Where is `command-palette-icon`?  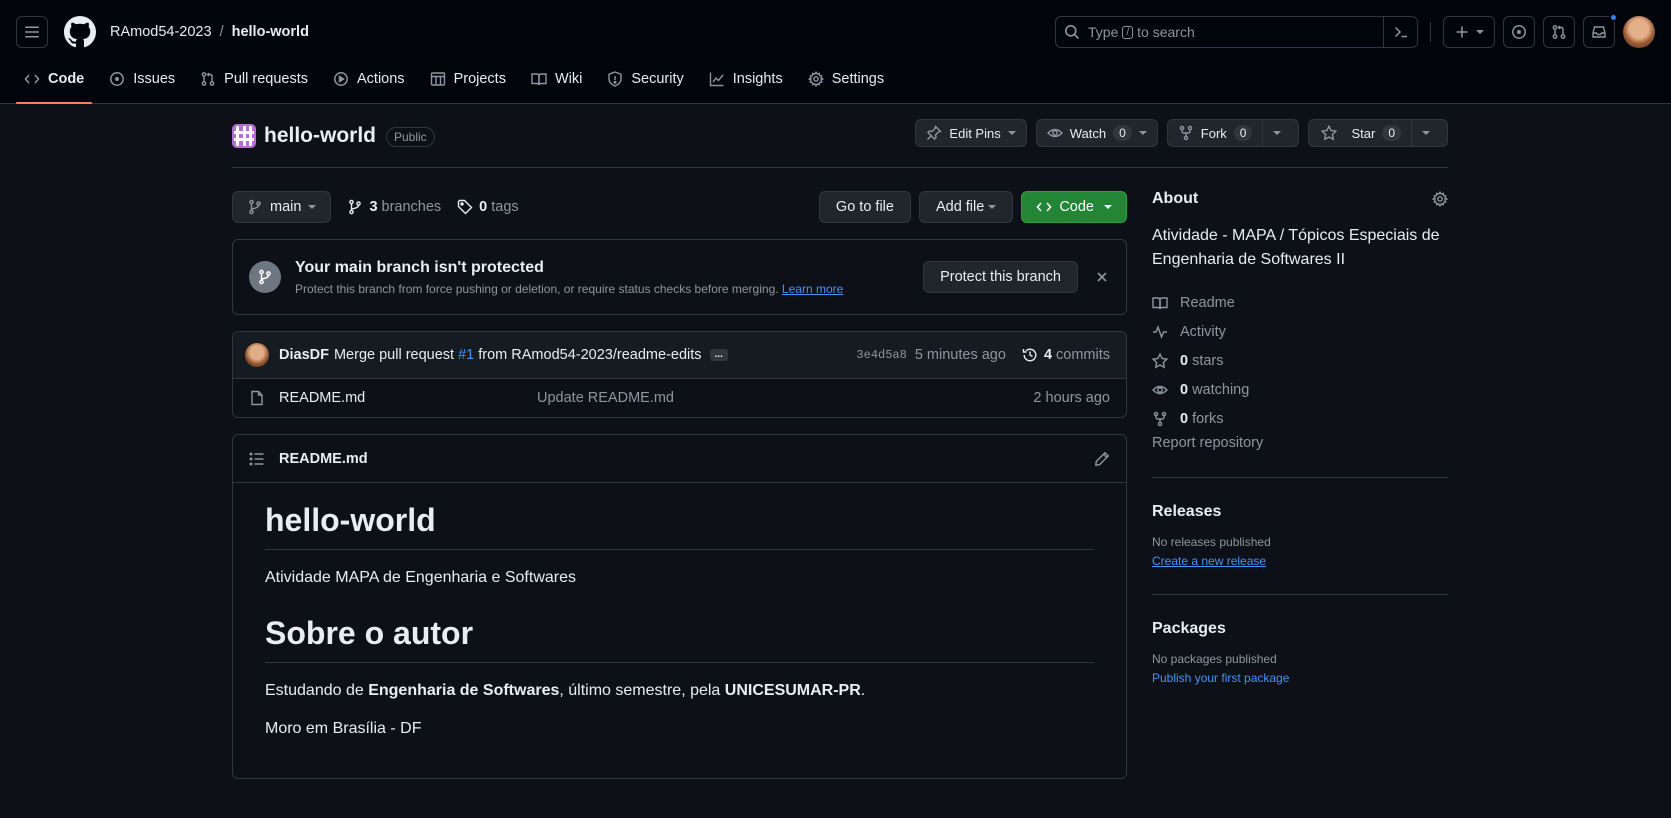
command-palette-icon is located at coordinates (1400, 32).